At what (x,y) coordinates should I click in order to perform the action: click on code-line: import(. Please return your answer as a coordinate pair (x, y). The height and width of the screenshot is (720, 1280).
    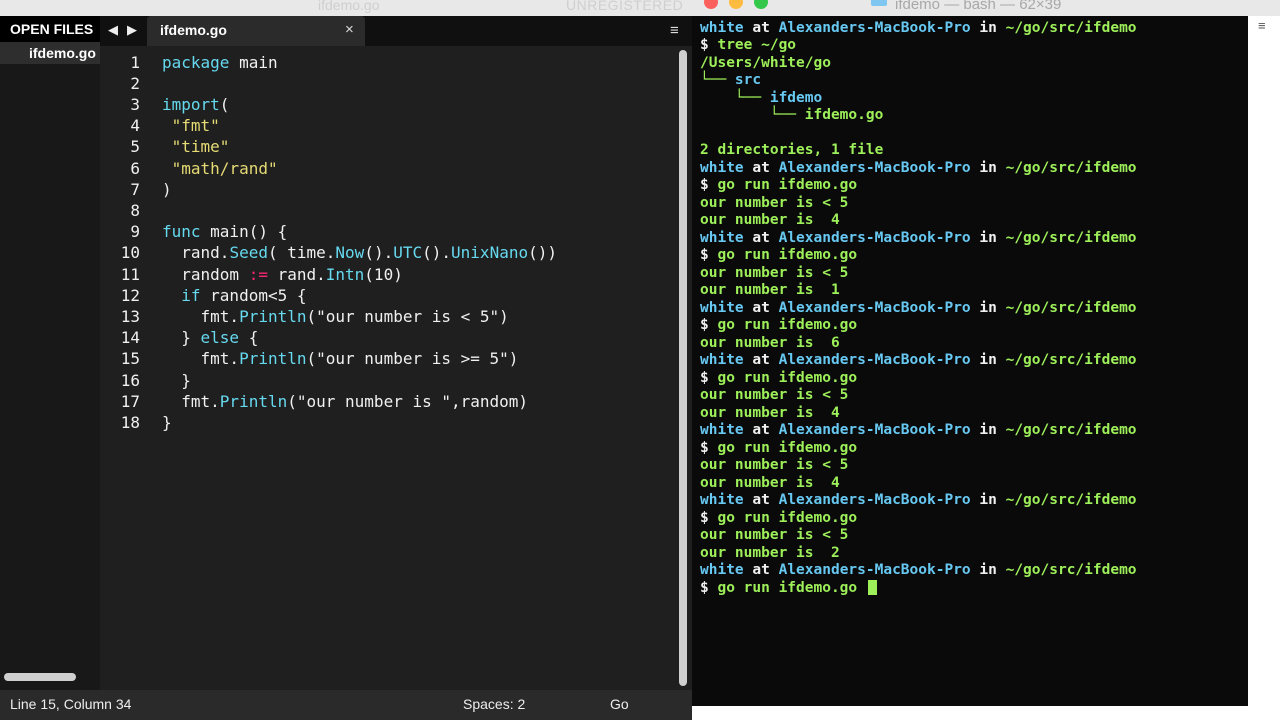
    Looking at the image, I should click on (195, 104).